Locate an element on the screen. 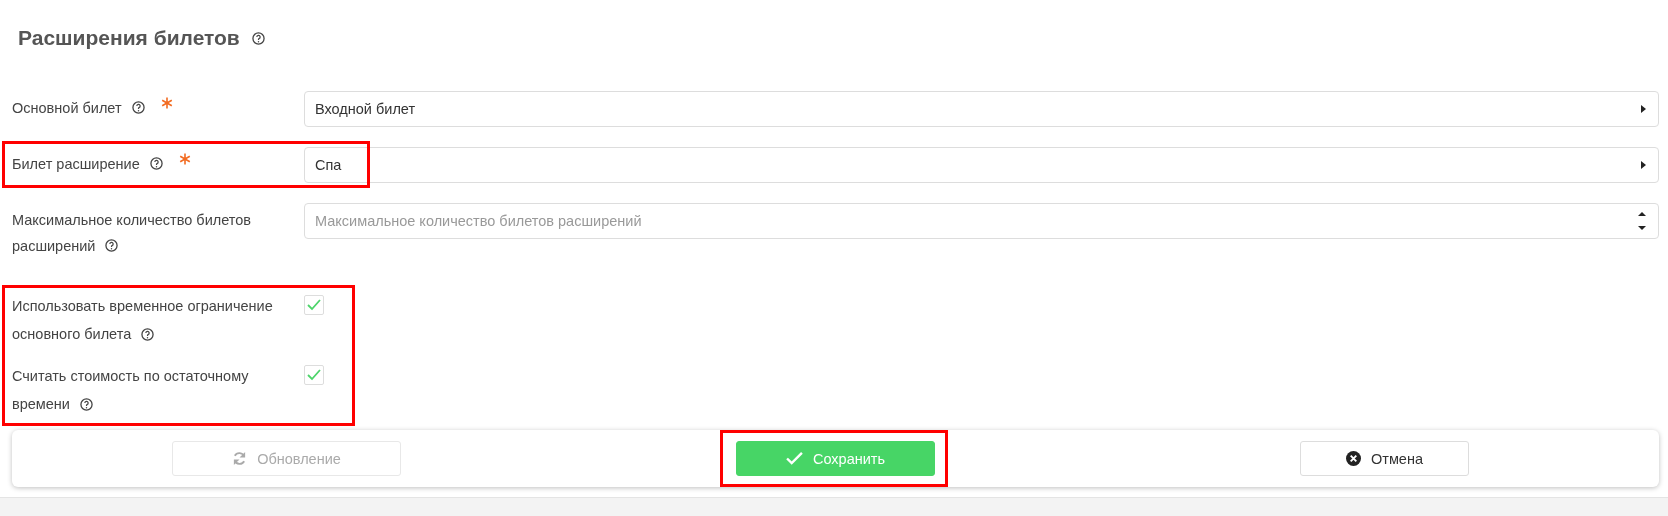 The width and height of the screenshot is (1668, 516). spinner-icon is located at coordinates (1642, 221).